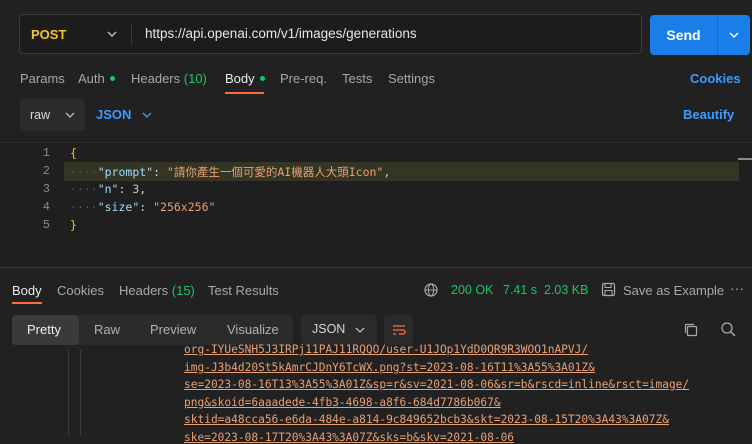 The image size is (752, 444). Describe the element at coordinates (125, 172) in the screenshot. I see `json-key: "prompt"` at that location.